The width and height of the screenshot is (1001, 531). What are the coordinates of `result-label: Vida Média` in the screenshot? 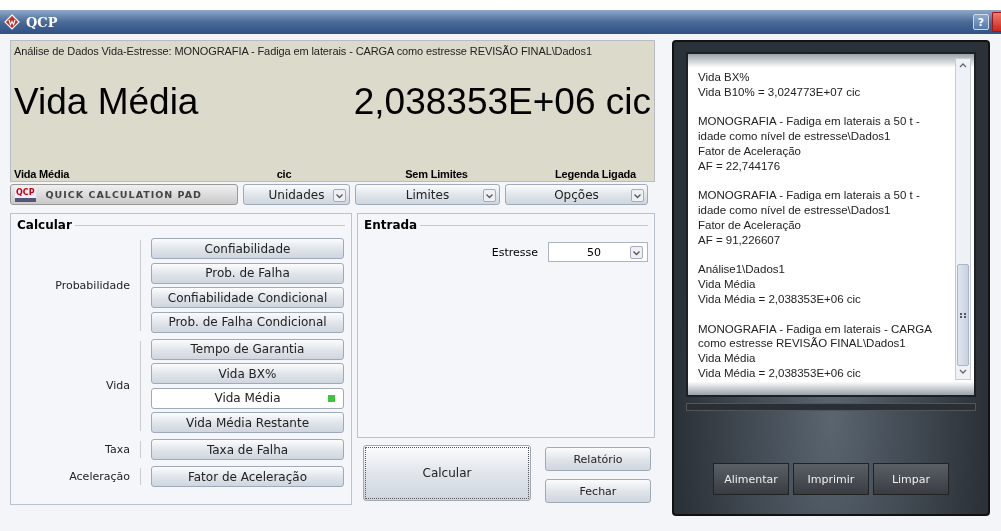 It's located at (106, 102).